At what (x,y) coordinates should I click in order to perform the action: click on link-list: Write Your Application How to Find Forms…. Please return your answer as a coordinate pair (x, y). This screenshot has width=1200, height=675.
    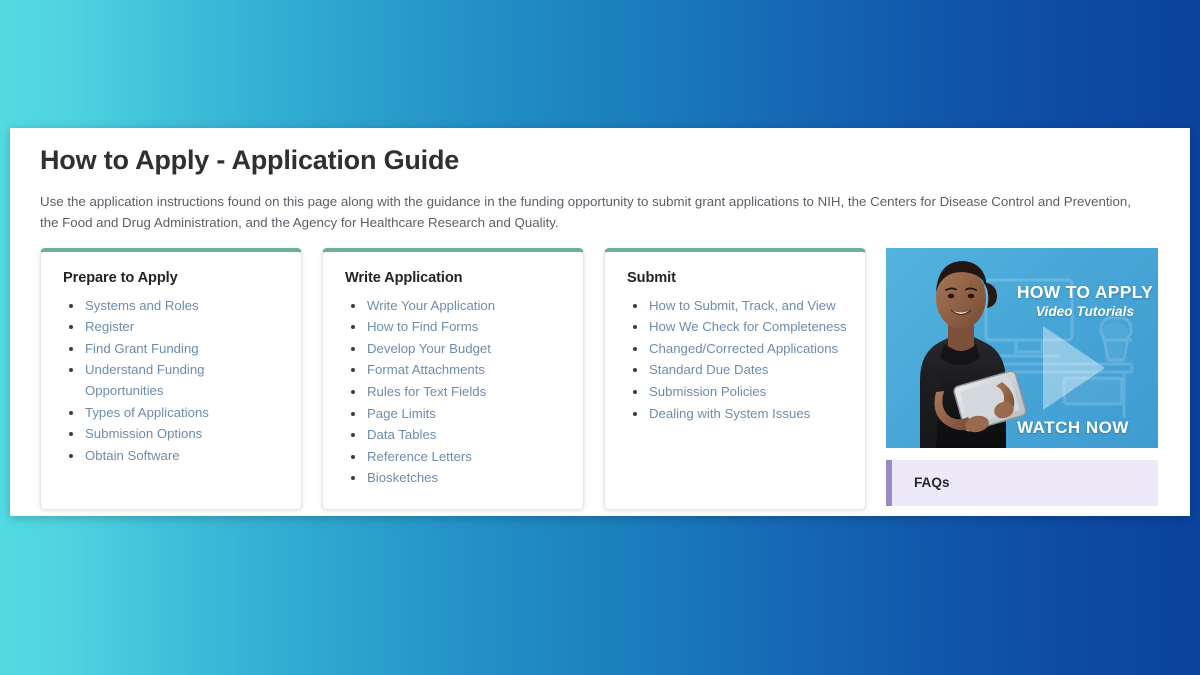
    Looking at the image, I should click on (455, 392).